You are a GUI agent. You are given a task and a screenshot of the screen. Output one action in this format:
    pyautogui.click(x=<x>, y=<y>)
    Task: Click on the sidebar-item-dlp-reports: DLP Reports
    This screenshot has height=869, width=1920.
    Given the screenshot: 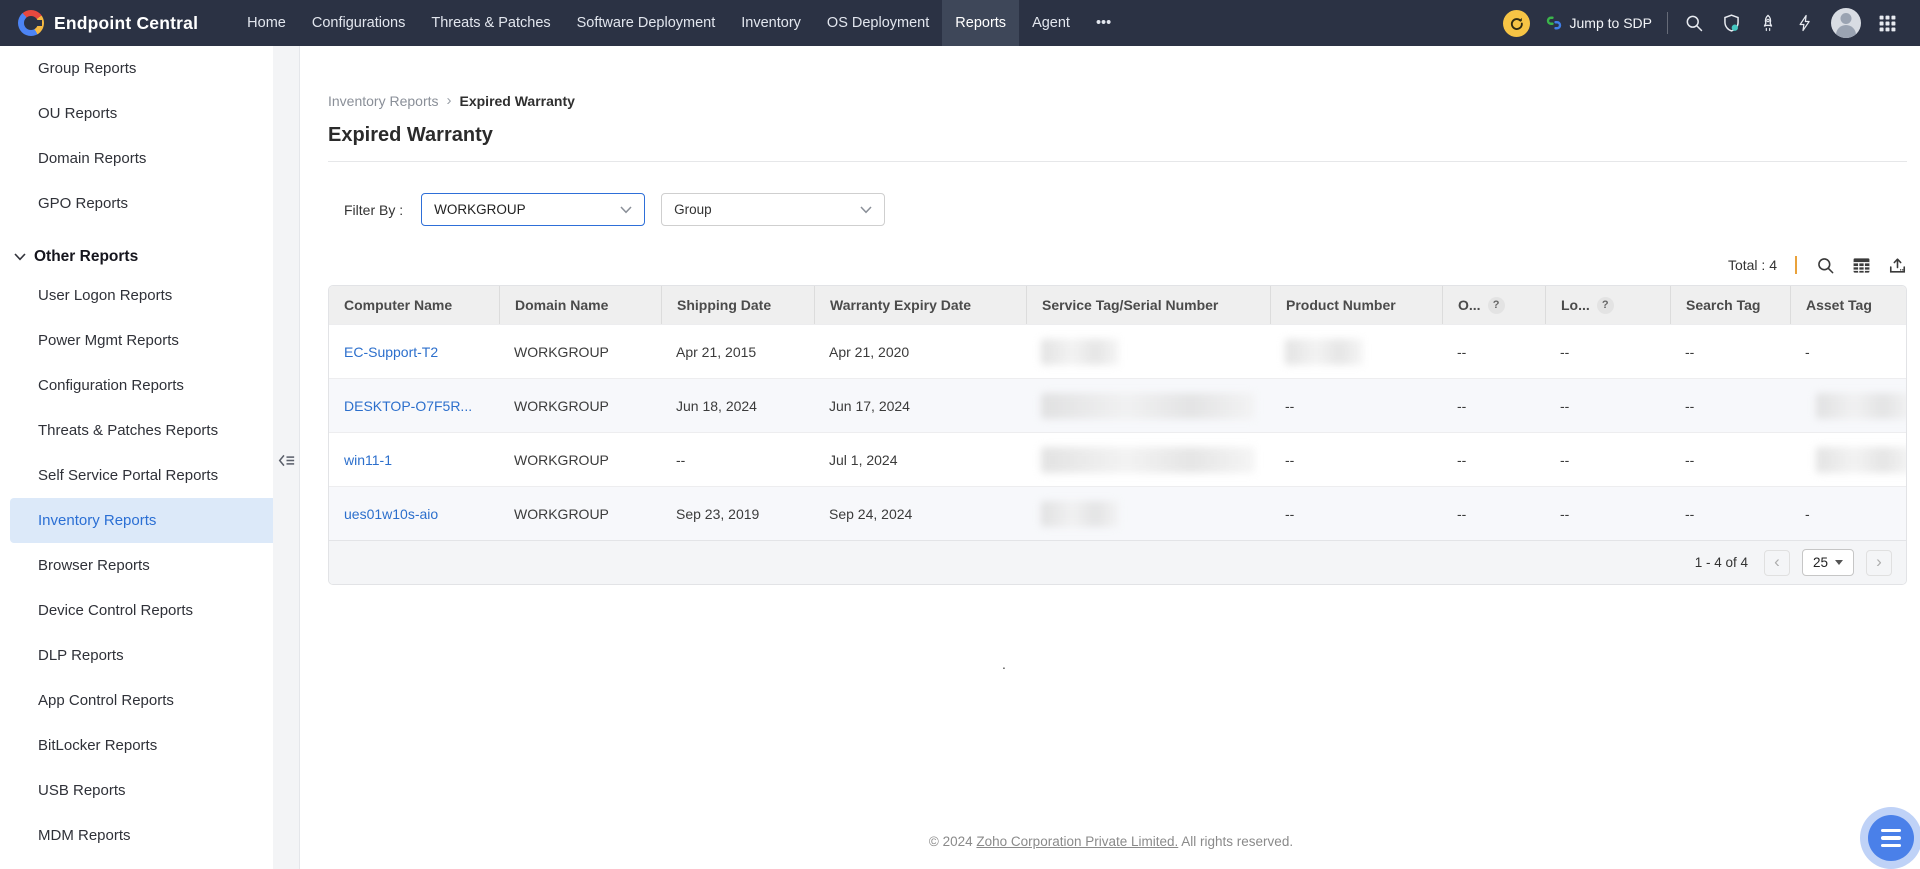 What is the action you would take?
    pyautogui.click(x=149, y=655)
    